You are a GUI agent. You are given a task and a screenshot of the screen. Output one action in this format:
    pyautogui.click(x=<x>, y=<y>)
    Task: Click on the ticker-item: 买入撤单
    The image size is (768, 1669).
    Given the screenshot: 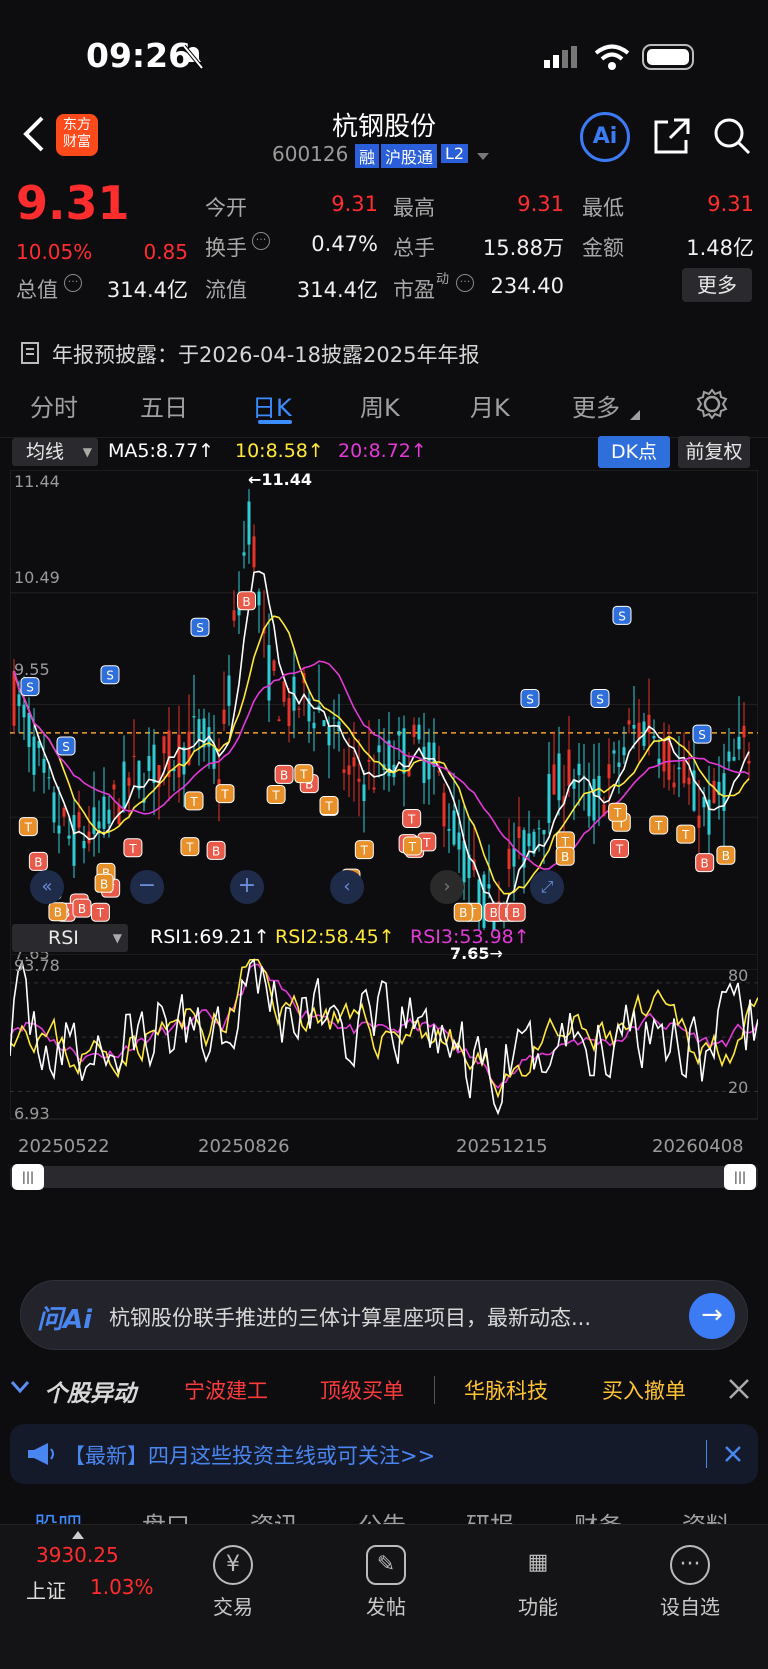 What is the action you would take?
    pyautogui.click(x=644, y=1390)
    